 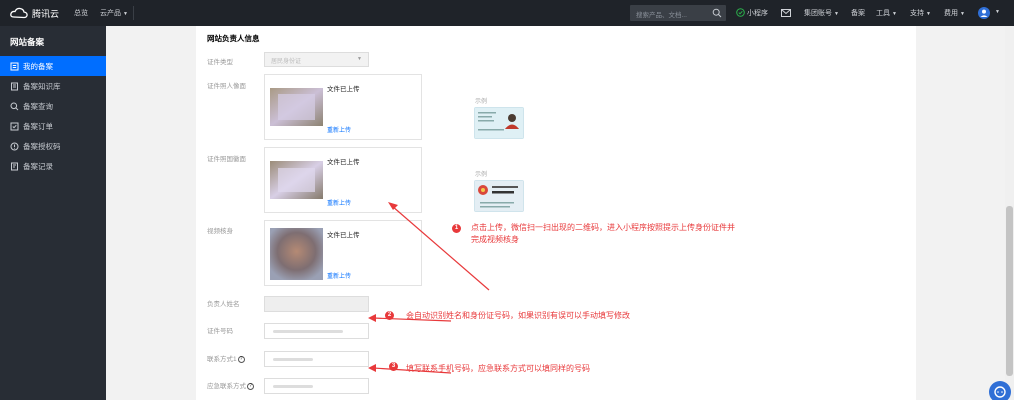 I want to click on nav-group-account: 集团账号 ▼, so click(x=821, y=13).